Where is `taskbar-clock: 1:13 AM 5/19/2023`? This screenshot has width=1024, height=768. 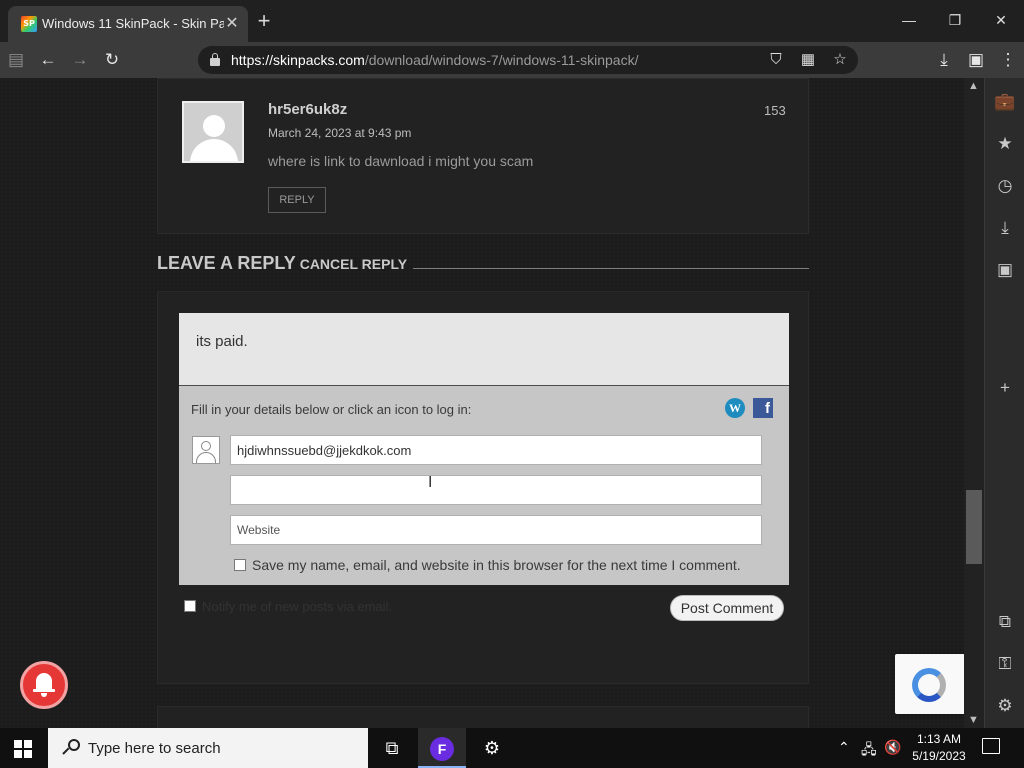
taskbar-clock: 1:13 AM 5/19/2023 is located at coordinates (939, 748).